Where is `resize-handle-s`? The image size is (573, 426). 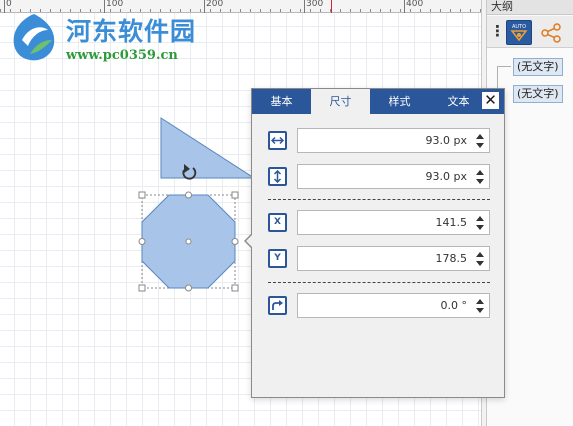
resize-handle-s is located at coordinates (188, 288).